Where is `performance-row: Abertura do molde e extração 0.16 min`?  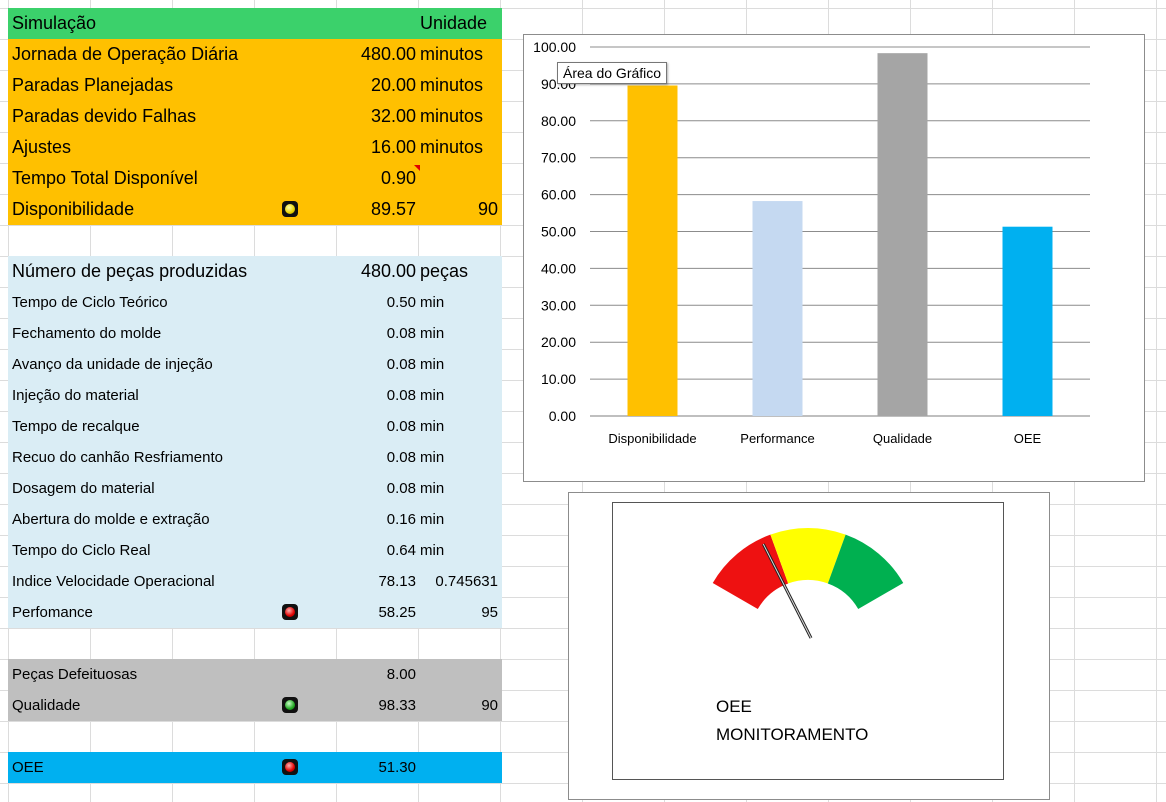
performance-row: Abertura do molde e extração 0.16 min is located at coordinates (255, 519).